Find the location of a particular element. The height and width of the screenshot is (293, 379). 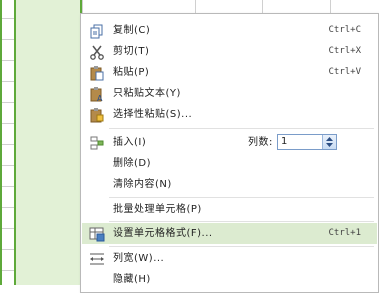

menu-item-cut: 剪切(T) Ctrl+X is located at coordinates (229, 51).